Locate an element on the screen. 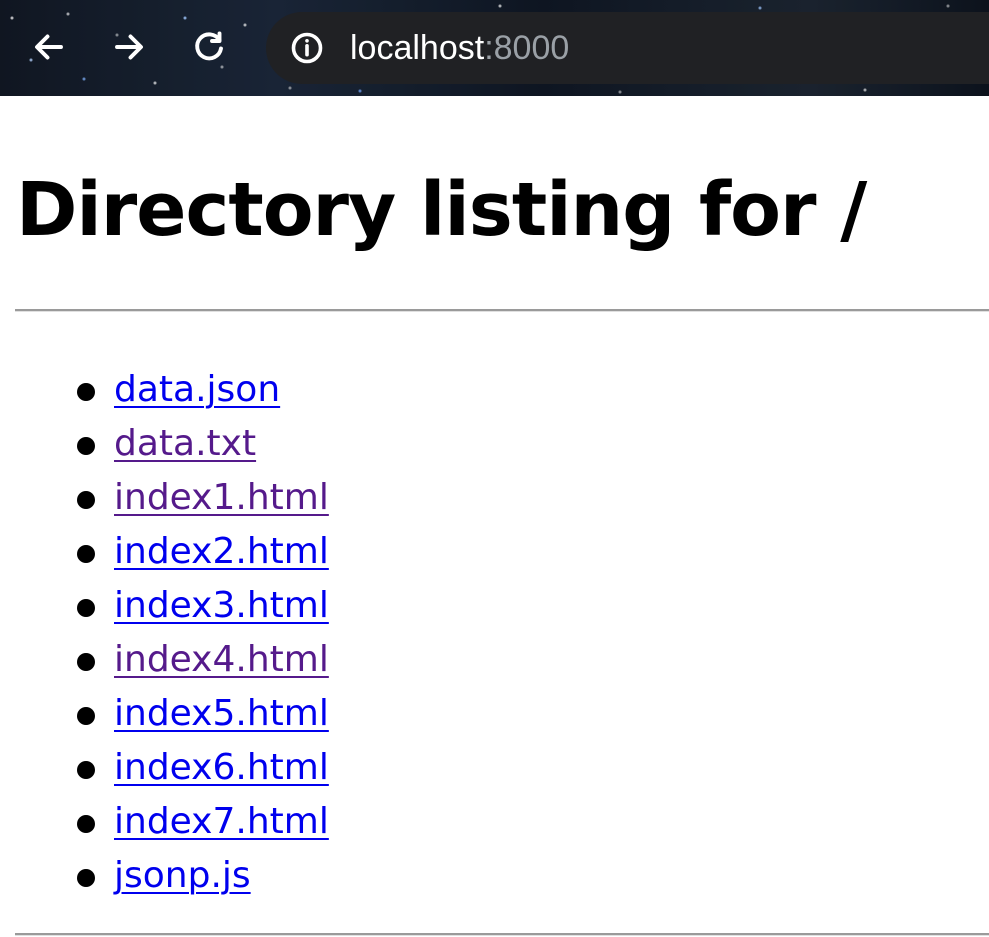 The height and width of the screenshot is (937, 989). back-button is located at coordinates (49, 47).